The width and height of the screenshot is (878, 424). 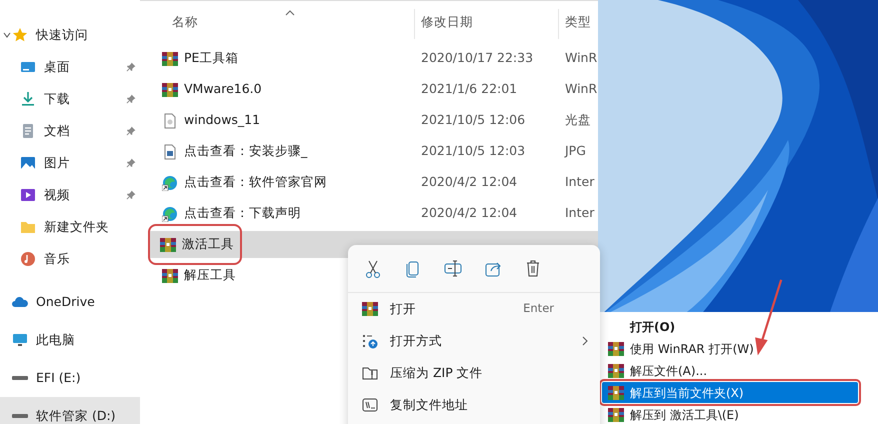 What do you see at coordinates (28, 259) in the screenshot?
I see `music-icon` at bounding box center [28, 259].